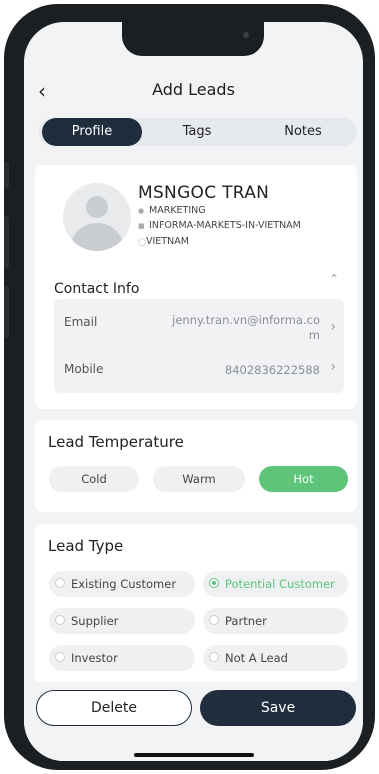 This screenshot has width=379, height=774. Describe the element at coordinates (94, 479) in the screenshot. I see `temp-cold-button: Cold` at that location.